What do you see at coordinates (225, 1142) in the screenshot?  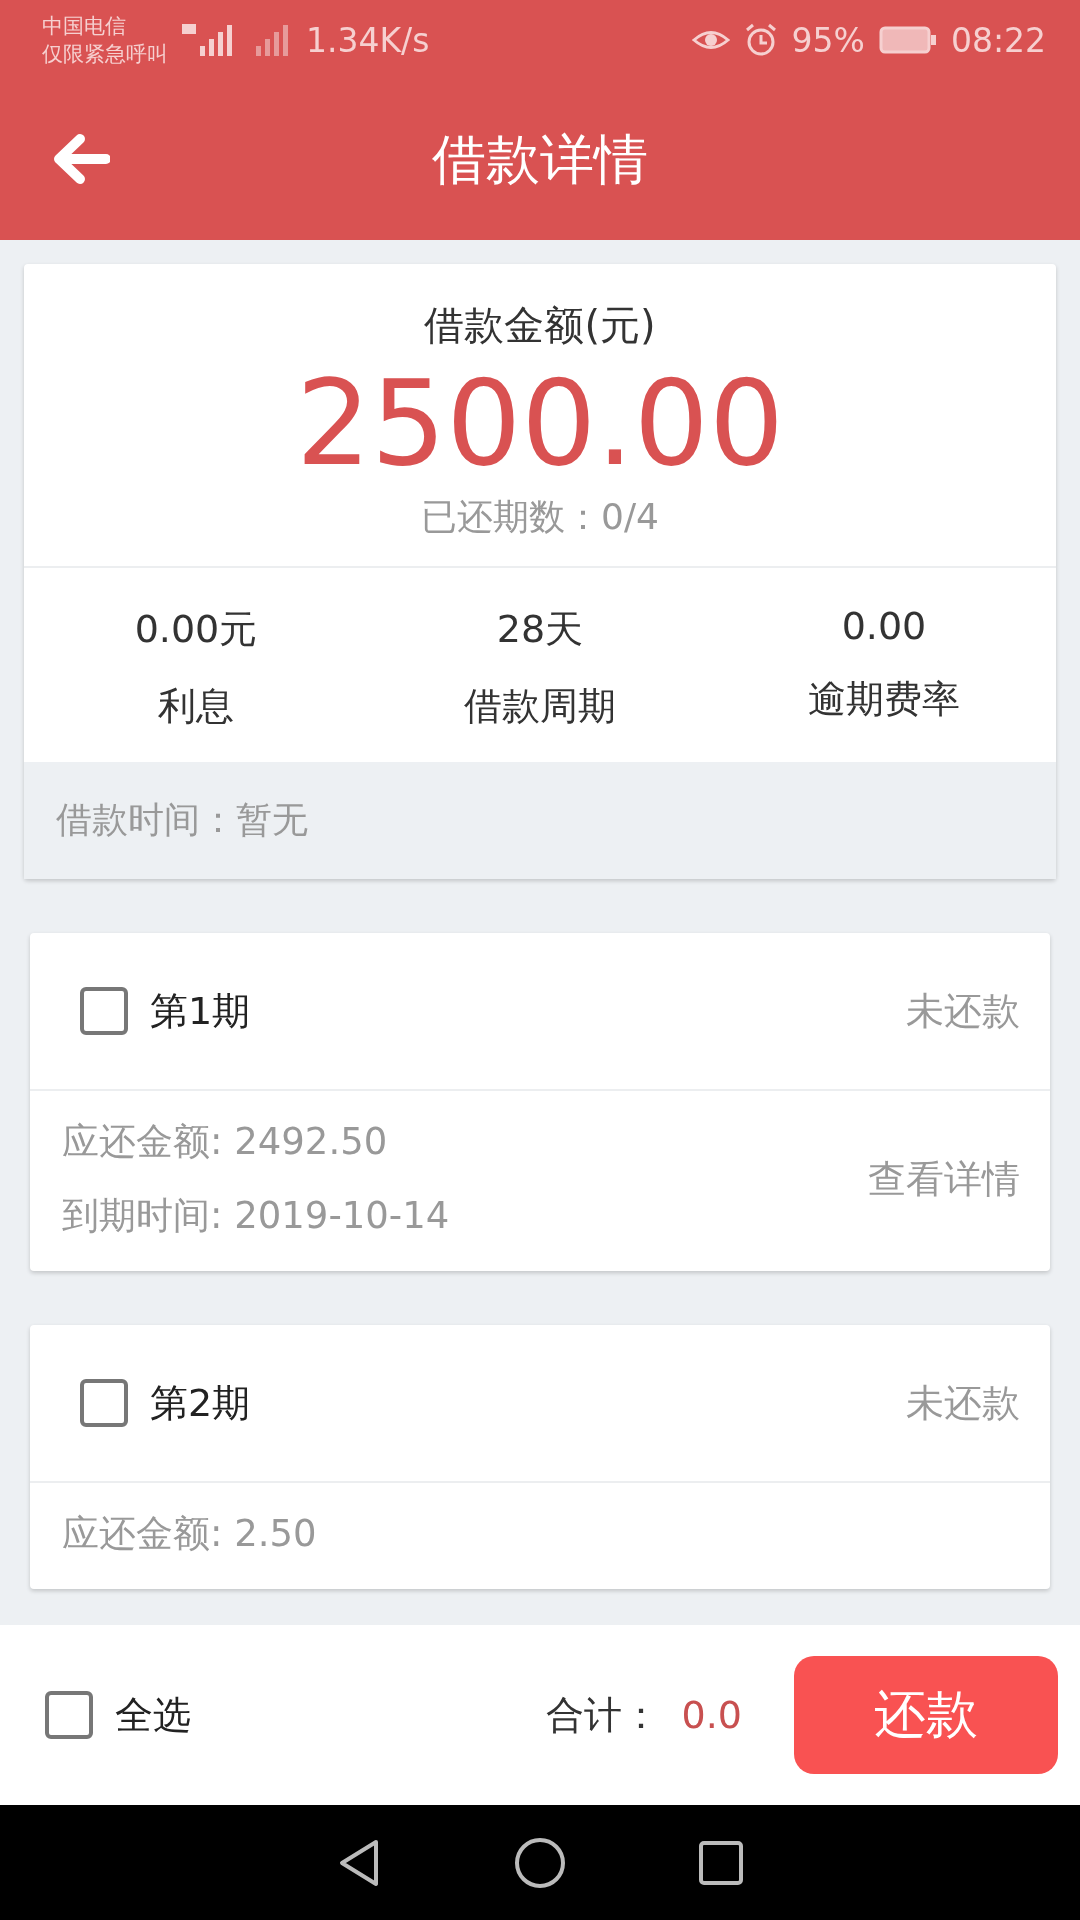 I see `due-amount: 应还金额: 2492.50` at bounding box center [225, 1142].